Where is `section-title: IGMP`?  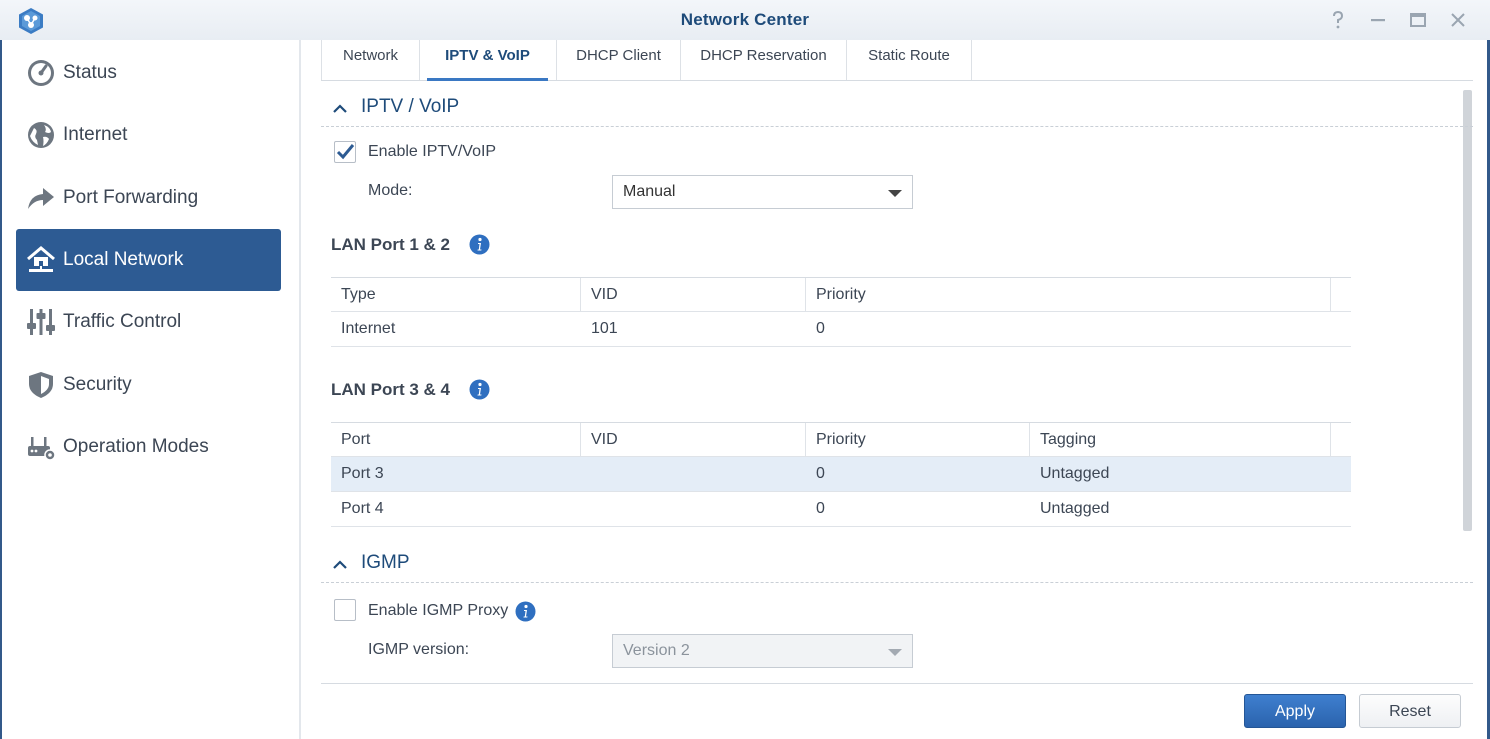
section-title: IGMP is located at coordinates (385, 562).